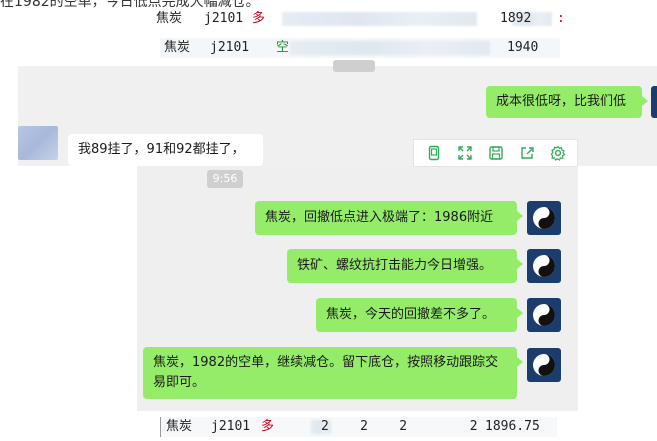 The width and height of the screenshot is (657, 441). I want to click on outgoing-message: 焦炭，今天的回撤差不多了。, so click(419, 315).